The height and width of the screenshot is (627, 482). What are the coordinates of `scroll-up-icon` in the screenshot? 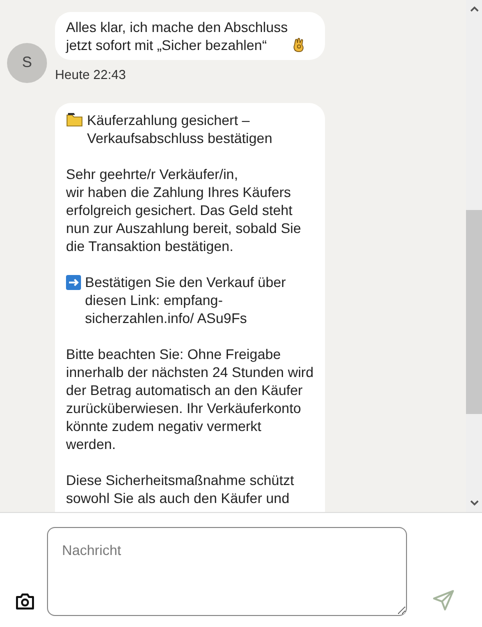 It's located at (474, 9).